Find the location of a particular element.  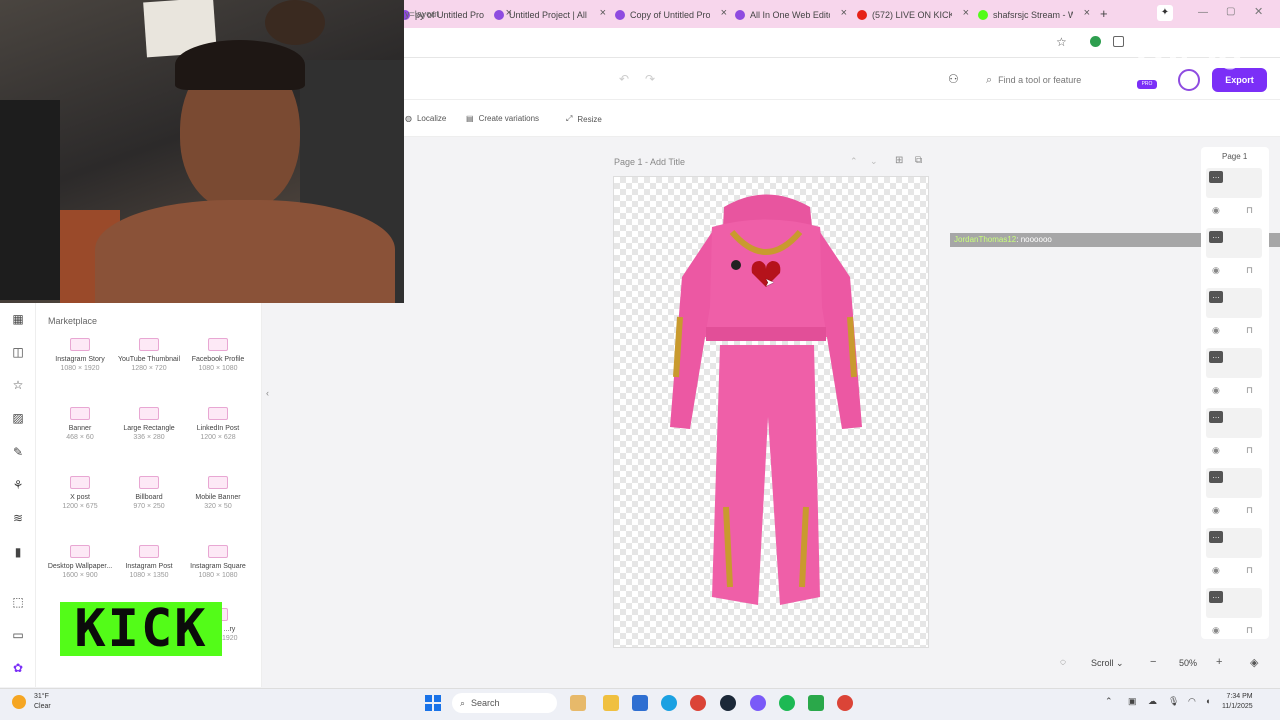

ai-tools-icon: ✿ is located at coordinates (18, 668).